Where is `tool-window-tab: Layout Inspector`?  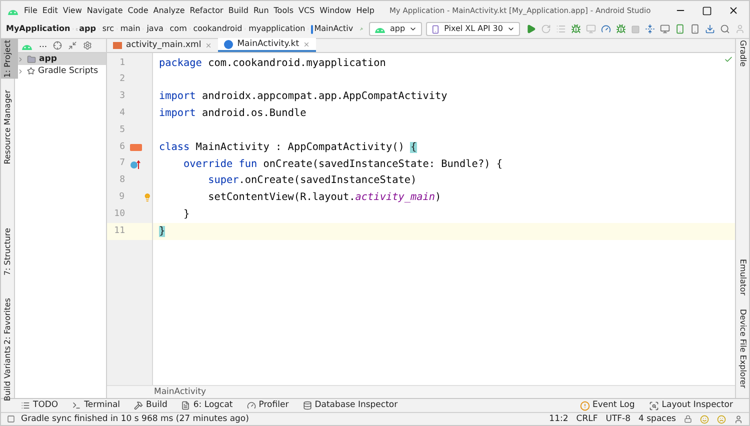
tool-window-tab: Layout Inspector is located at coordinates (690, 405).